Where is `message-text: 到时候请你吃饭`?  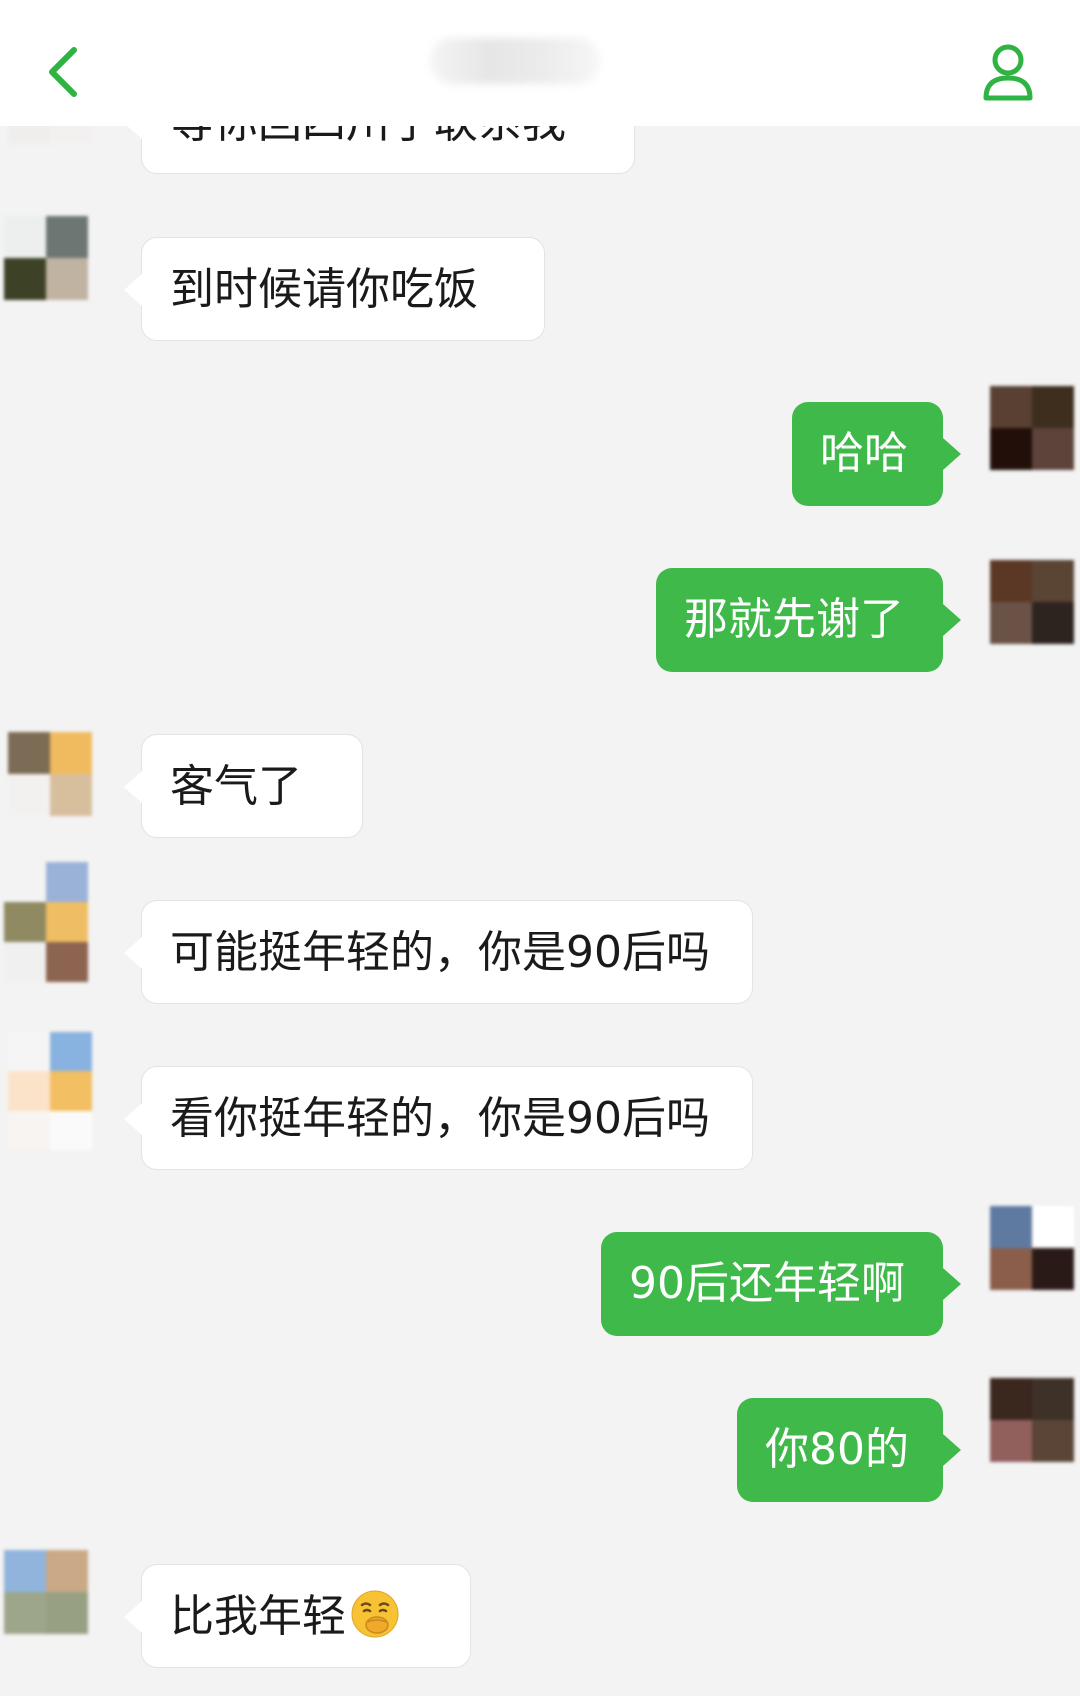
message-text: 到时候请你吃饭 is located at coordinates (324, 289).